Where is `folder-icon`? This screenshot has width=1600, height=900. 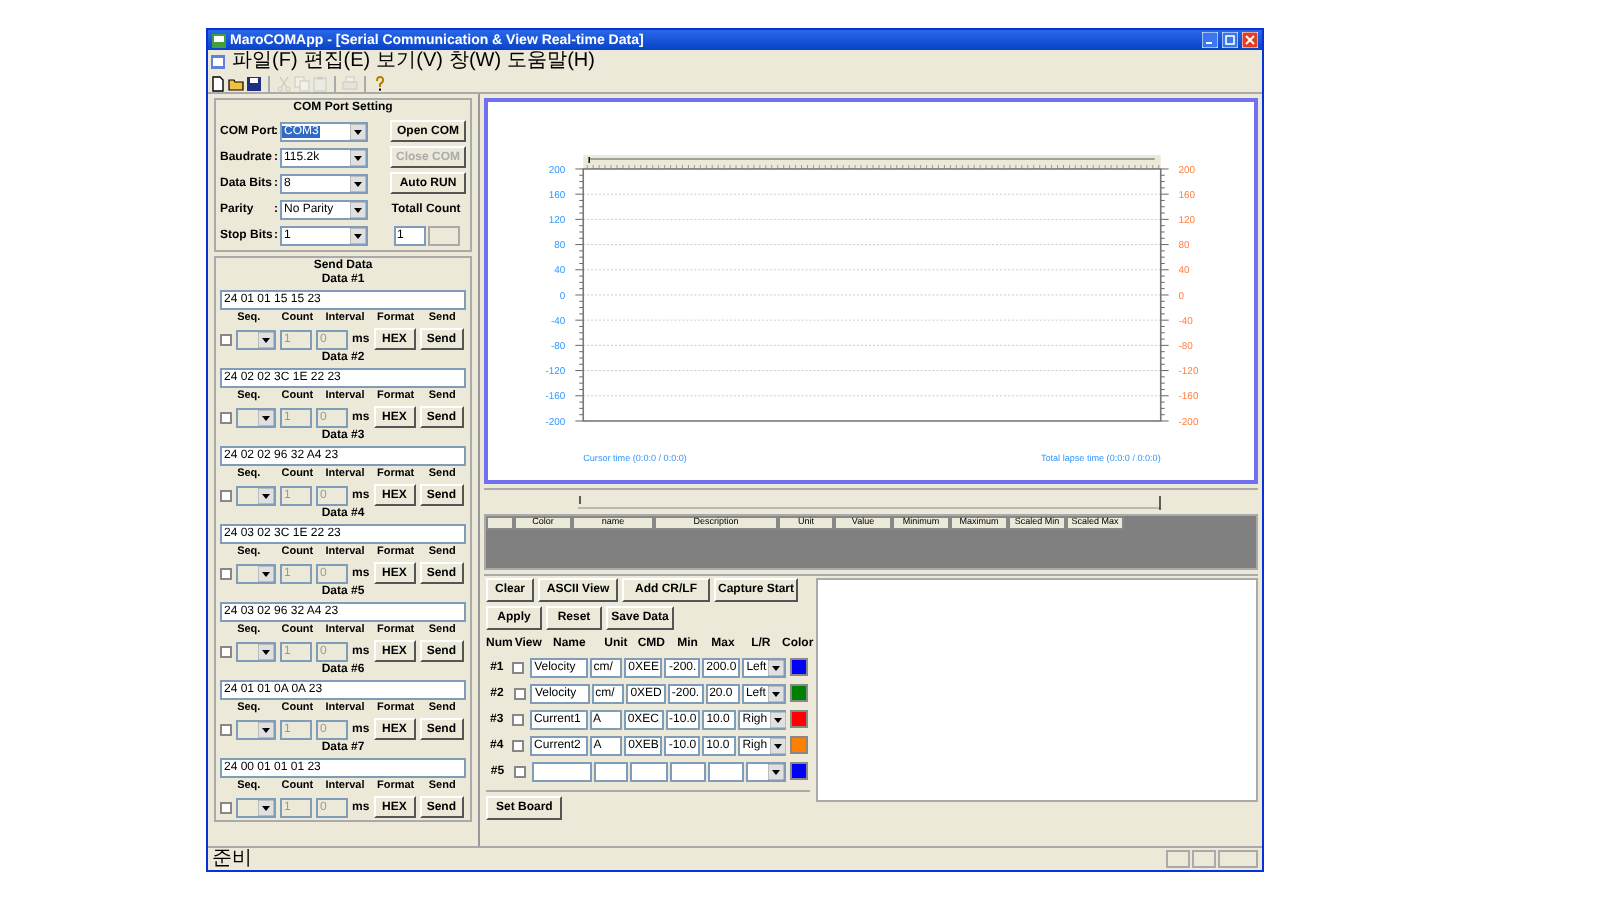
folder-icon is located at coordinates (236, 83).